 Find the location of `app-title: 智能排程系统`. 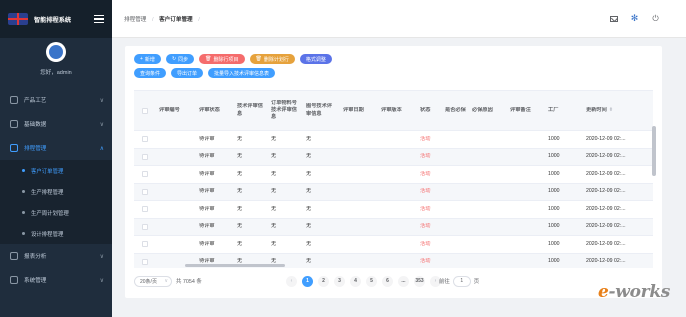

app-title: 智能排程系统 is located at coordinates (53, 20).